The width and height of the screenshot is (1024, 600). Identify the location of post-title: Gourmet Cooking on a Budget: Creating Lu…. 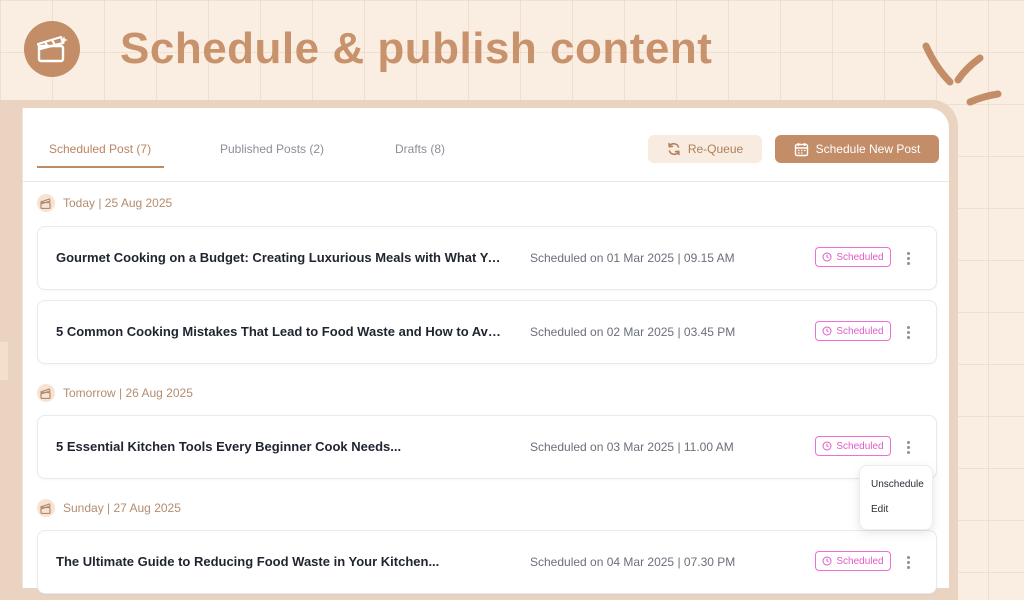
(278, 257).